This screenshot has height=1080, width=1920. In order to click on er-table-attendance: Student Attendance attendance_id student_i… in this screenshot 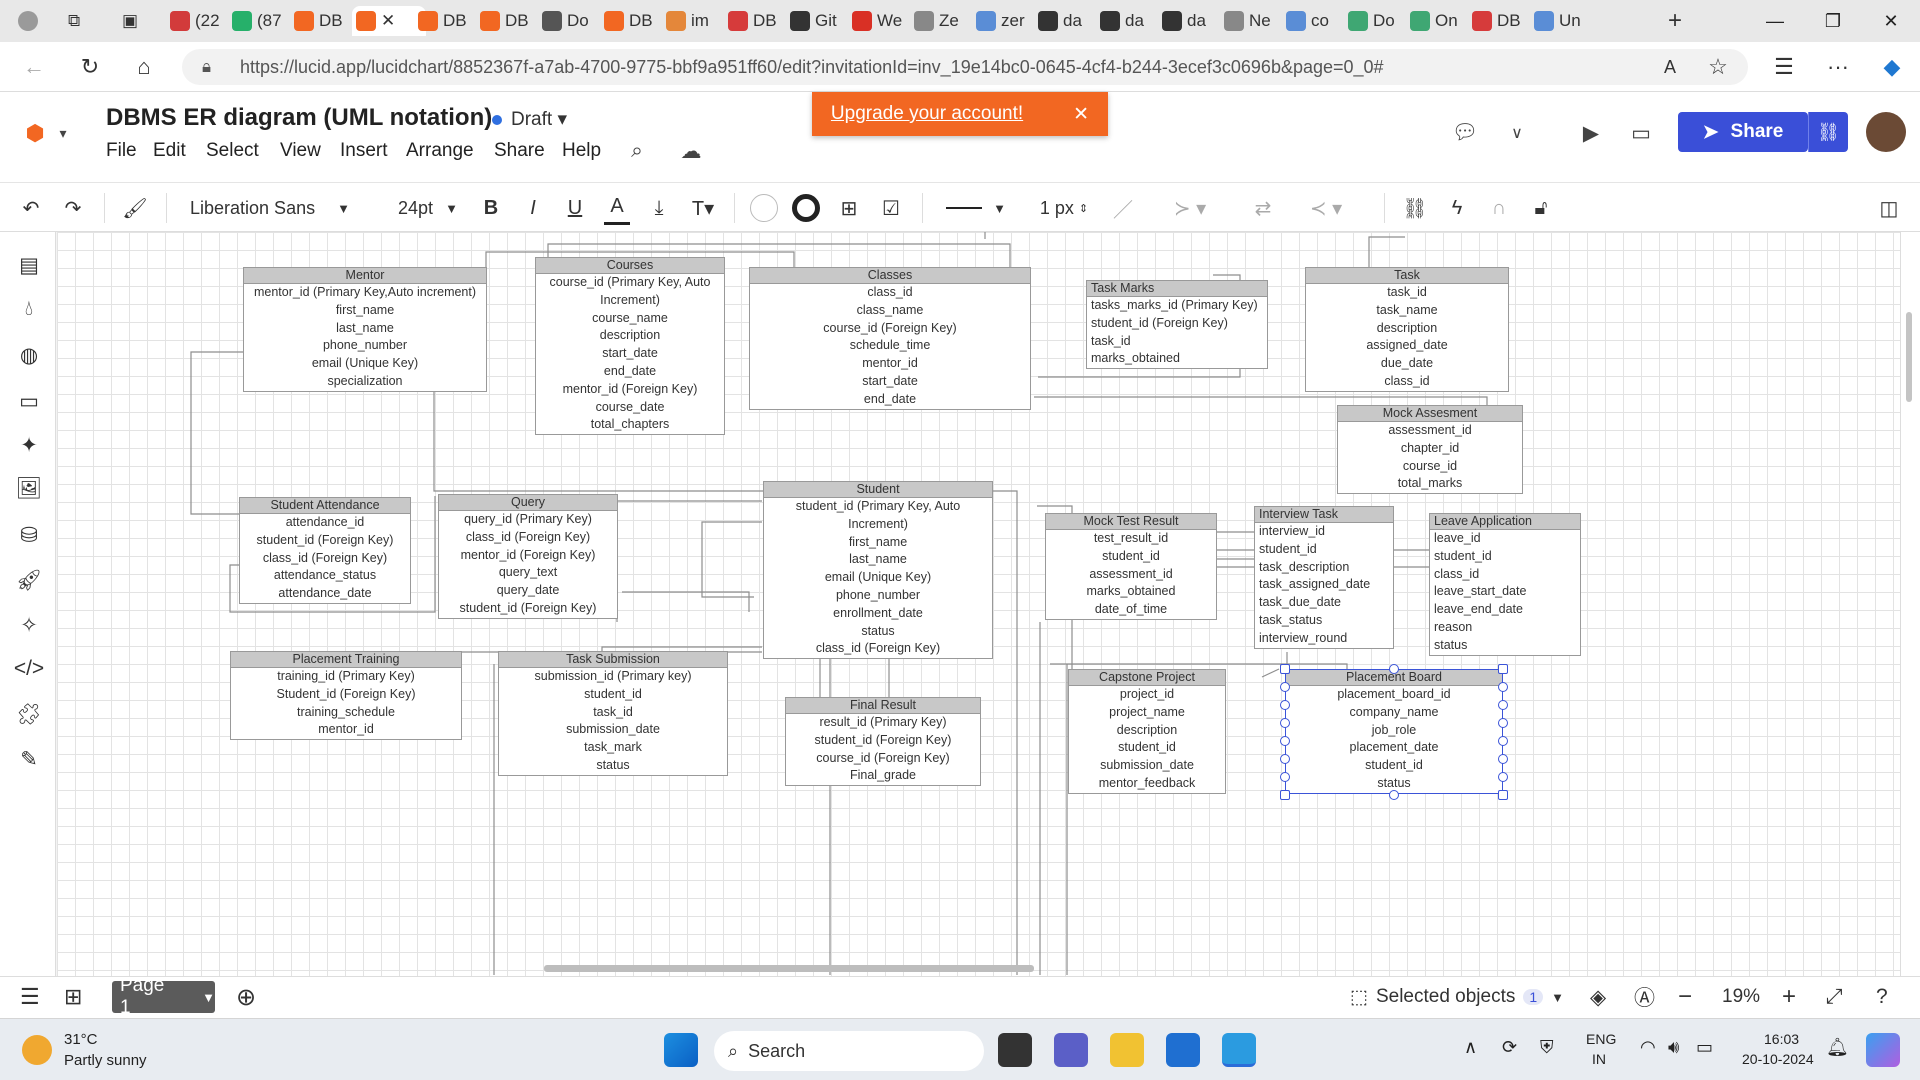, I will do `click(325, 550)`.